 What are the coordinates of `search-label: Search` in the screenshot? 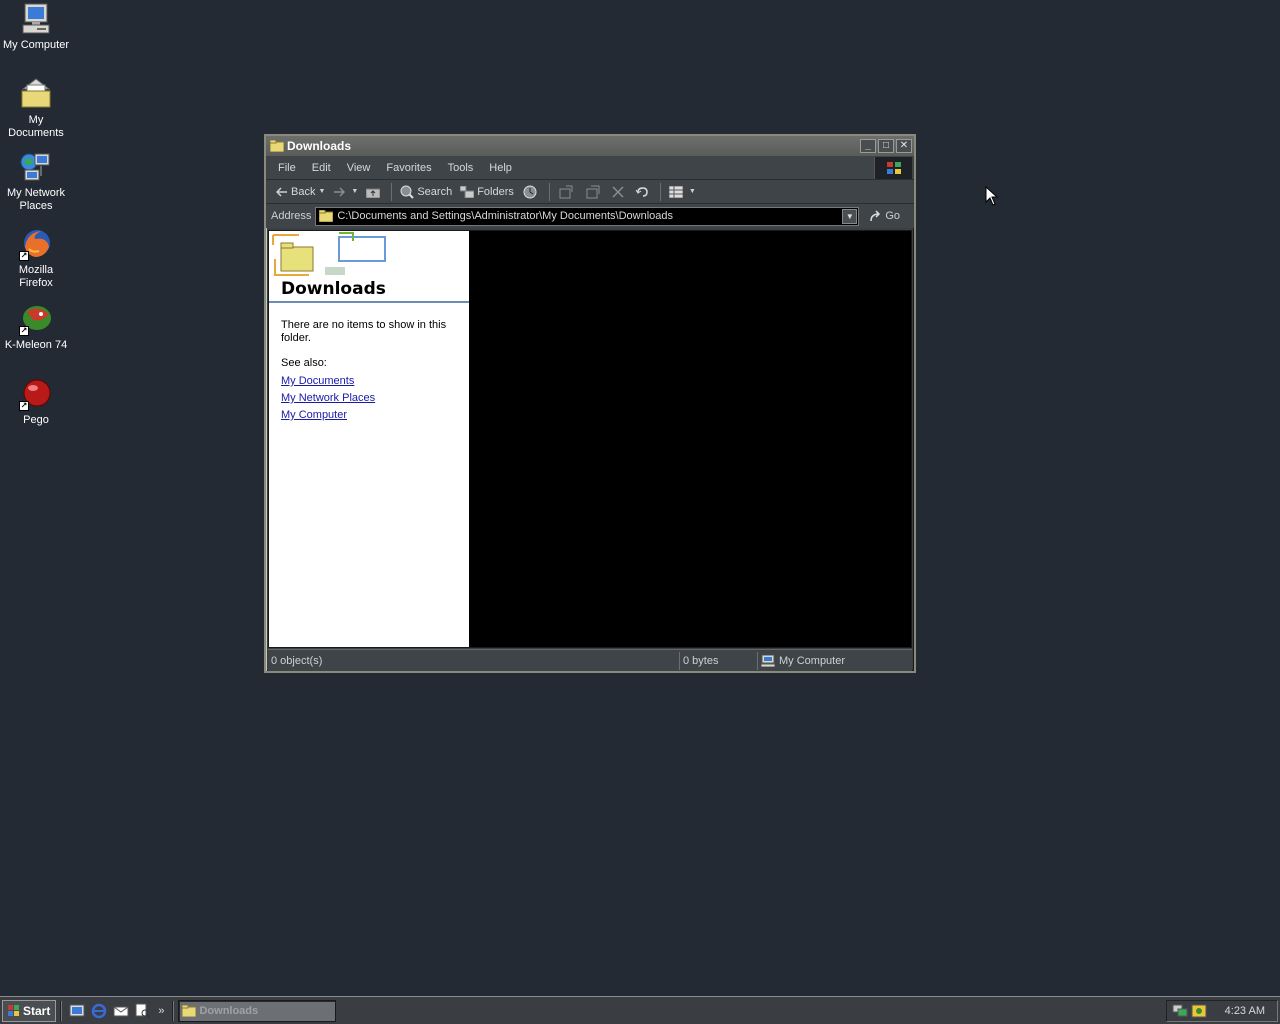 It's located at (435, 191).